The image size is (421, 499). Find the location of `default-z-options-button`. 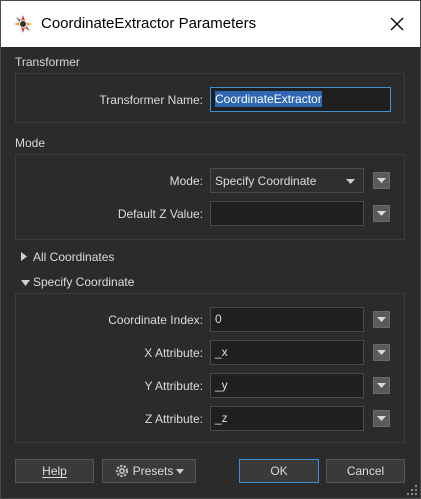

default-z-options-button is located at coordinates (381, 213).